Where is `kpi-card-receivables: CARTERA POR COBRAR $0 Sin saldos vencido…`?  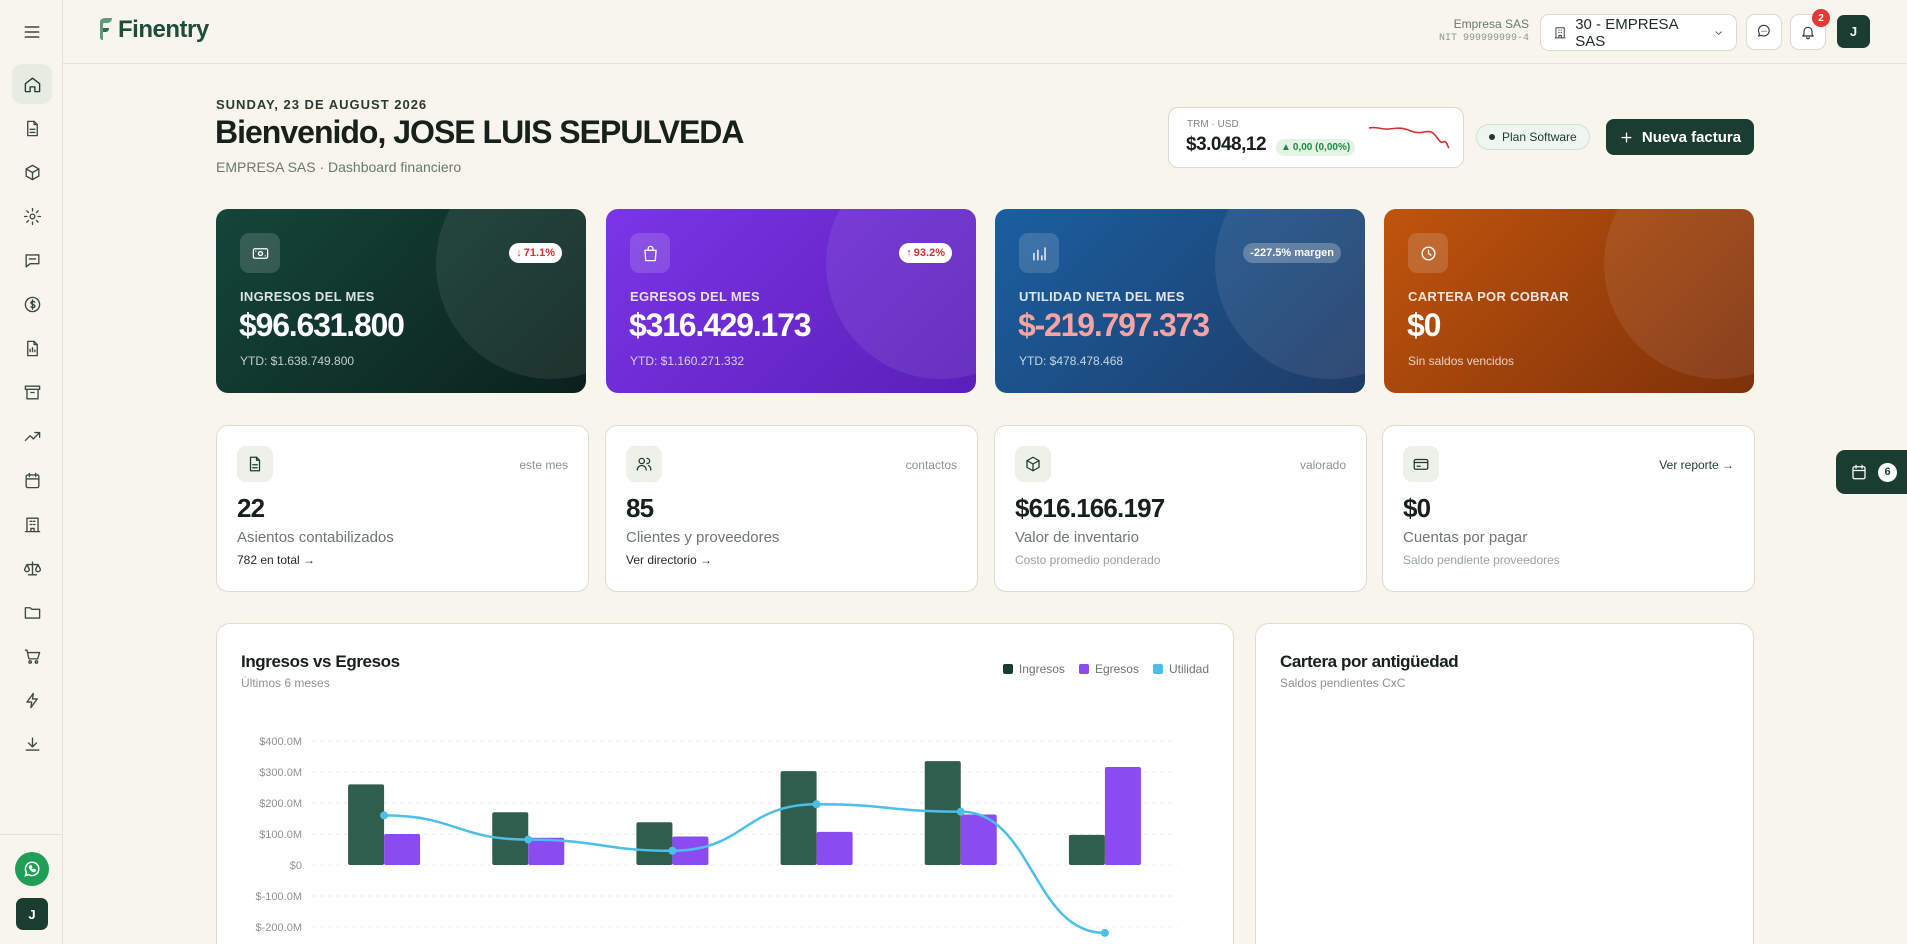
kpi-card-receivables: CARTERA POR COBRAR $0 Sin saldos vencido… is located at coordinates (1569, 301).